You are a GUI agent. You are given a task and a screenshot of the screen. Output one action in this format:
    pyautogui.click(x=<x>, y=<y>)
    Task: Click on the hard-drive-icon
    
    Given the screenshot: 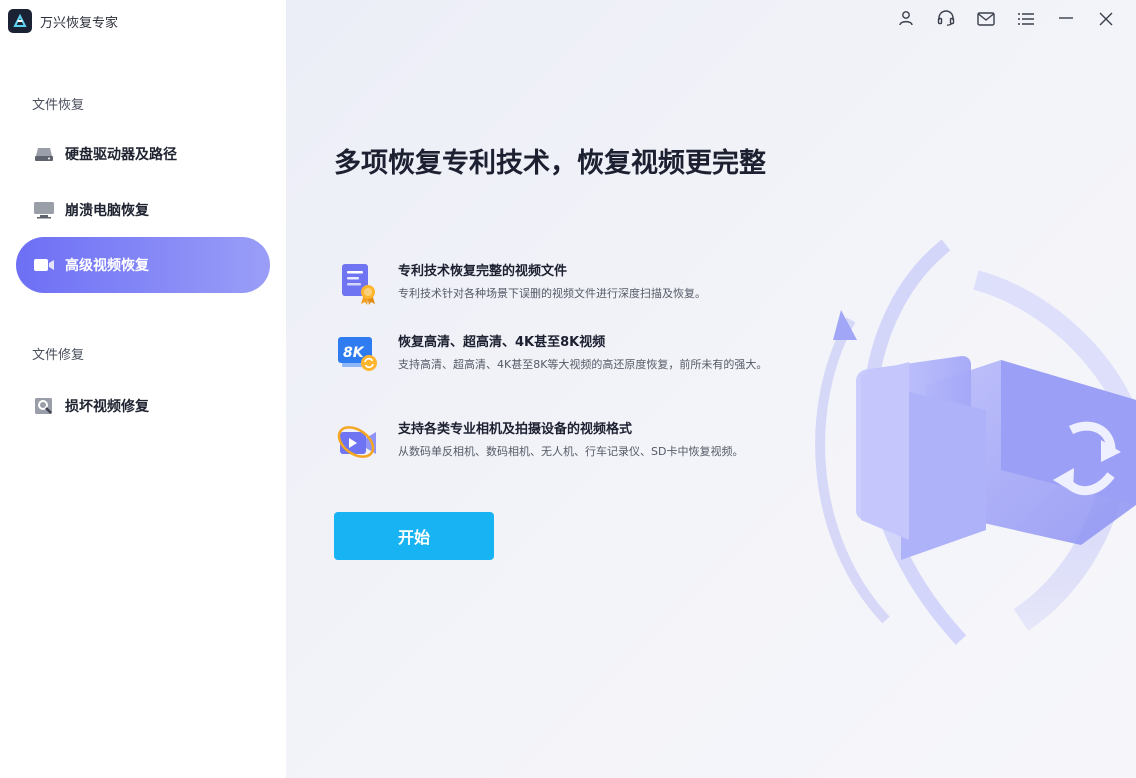 What is the action you would take?
    pyautogui.click(x=44, y=154)
    